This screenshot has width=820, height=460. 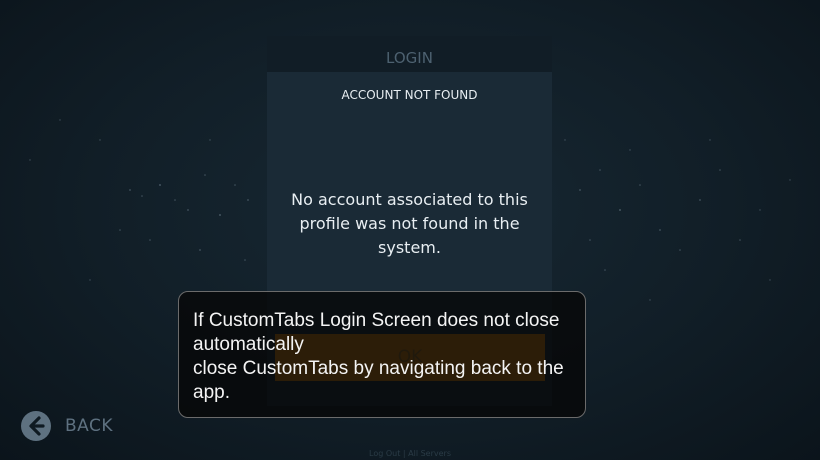 What do you see at coordinates (409, 95) in the screenshot?
I see `dialog-subtitle: ACCOUNT NOT FOUND` at bounding box center [409, 95].